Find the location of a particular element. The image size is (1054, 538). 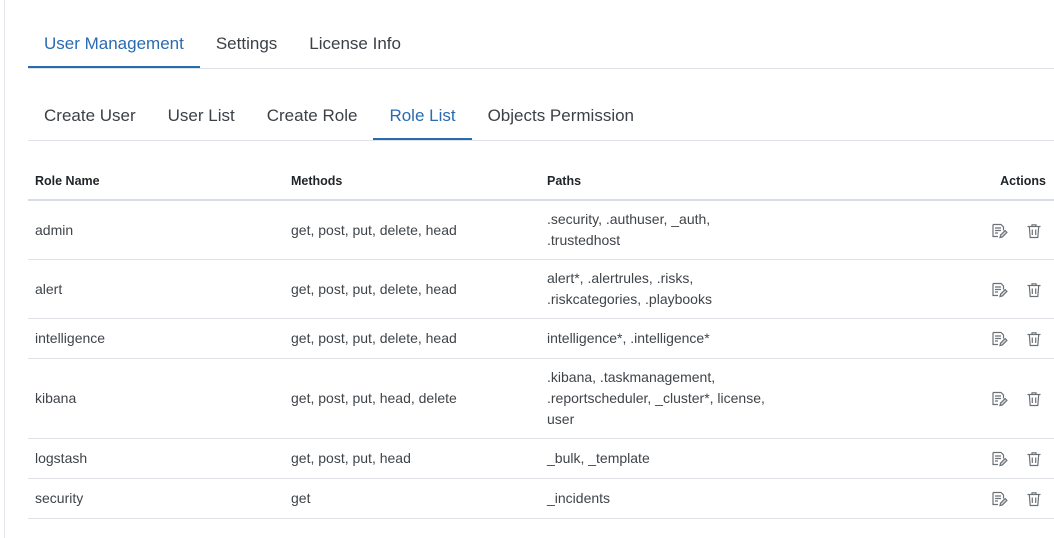

tab-license-info: License Info is located at coordinates (355, 44).